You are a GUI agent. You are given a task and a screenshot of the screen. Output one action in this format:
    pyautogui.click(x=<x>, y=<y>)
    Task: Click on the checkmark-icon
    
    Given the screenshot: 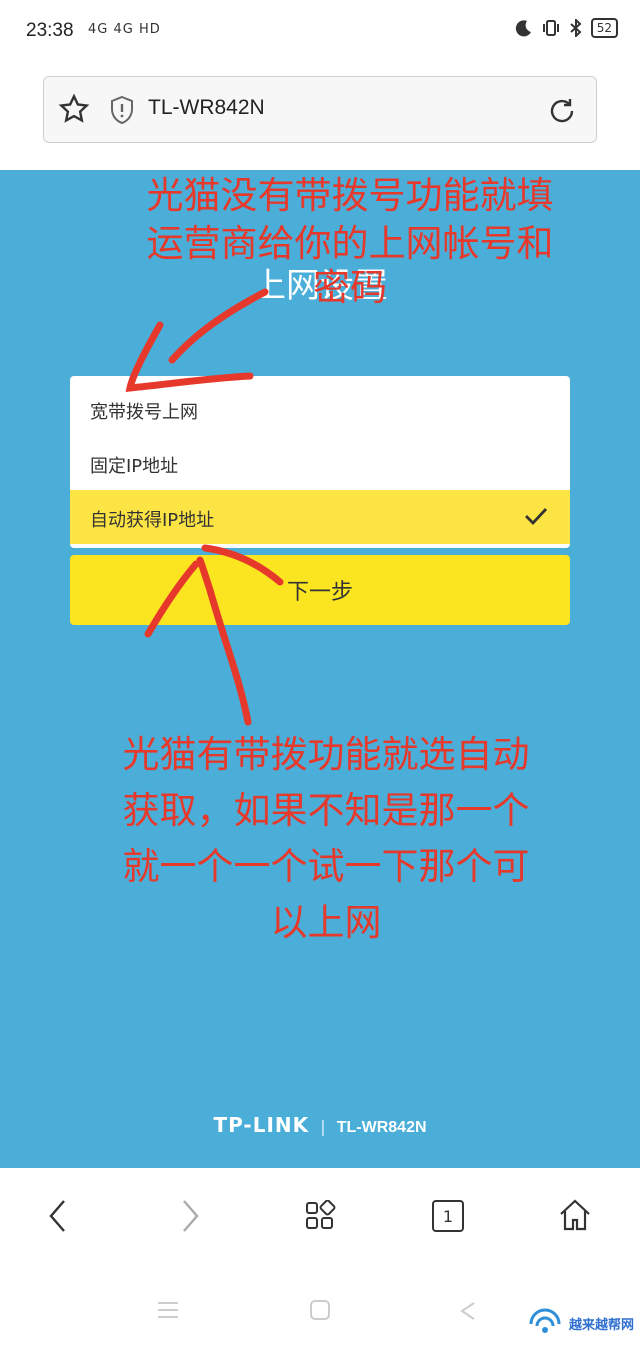 What is the action you would take?
    pyautogui.click(x=536, y=518)
    